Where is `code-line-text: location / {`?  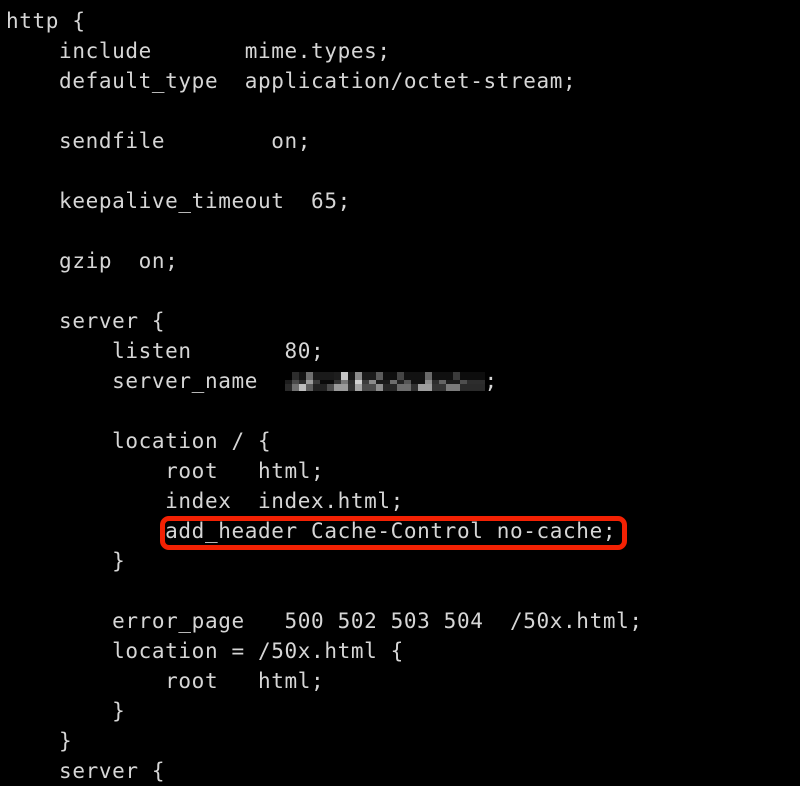 code-line-text: location / { is located at coordinates (139, 441).